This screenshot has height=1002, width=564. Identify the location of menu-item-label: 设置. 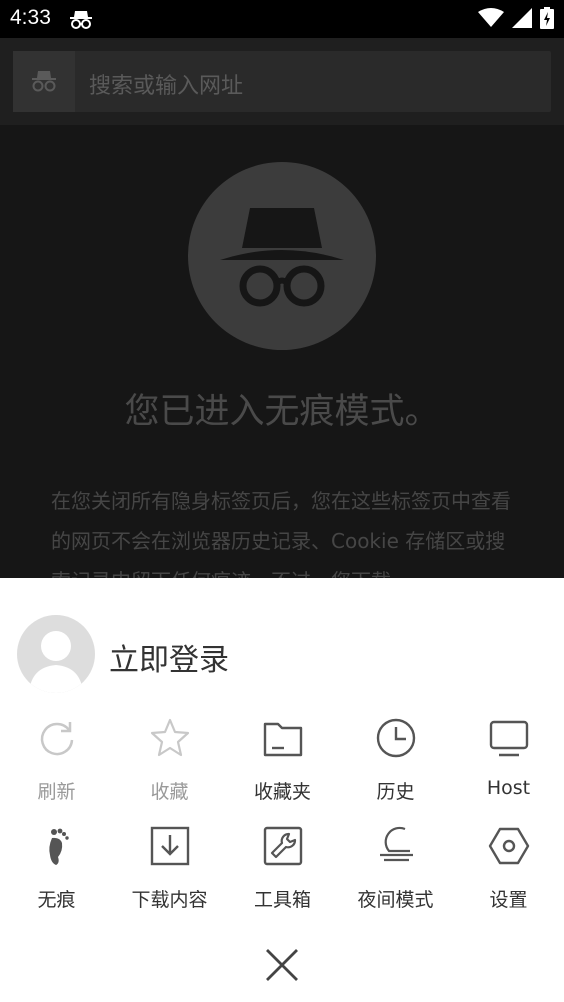
(508, 900).